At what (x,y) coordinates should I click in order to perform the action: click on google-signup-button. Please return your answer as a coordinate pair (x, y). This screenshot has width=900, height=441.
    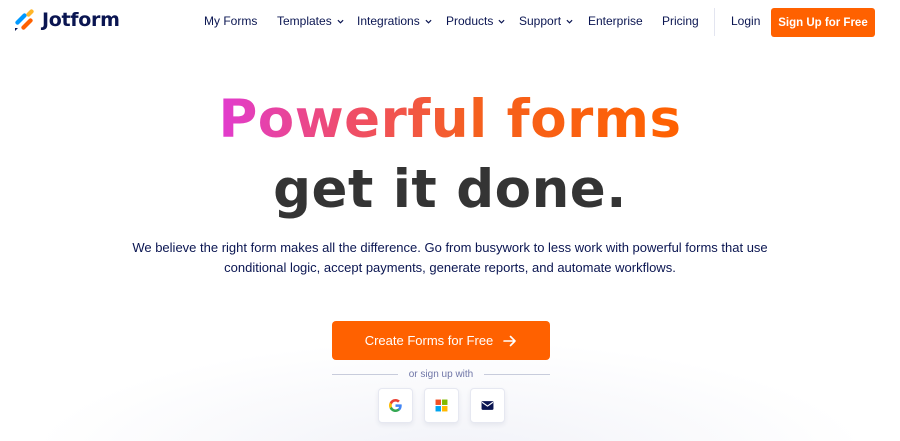
    Looking at the image, I should click on (395, 405).